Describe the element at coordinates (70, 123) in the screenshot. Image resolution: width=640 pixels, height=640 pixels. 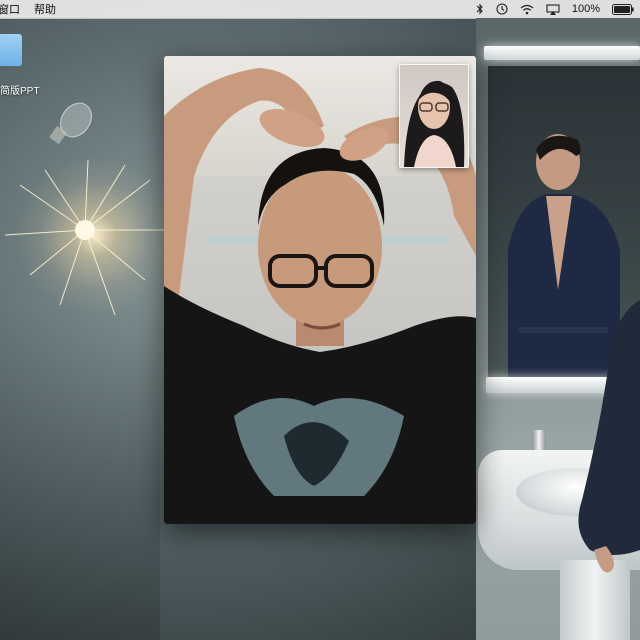
I see `light-bulb-icon` at that location.